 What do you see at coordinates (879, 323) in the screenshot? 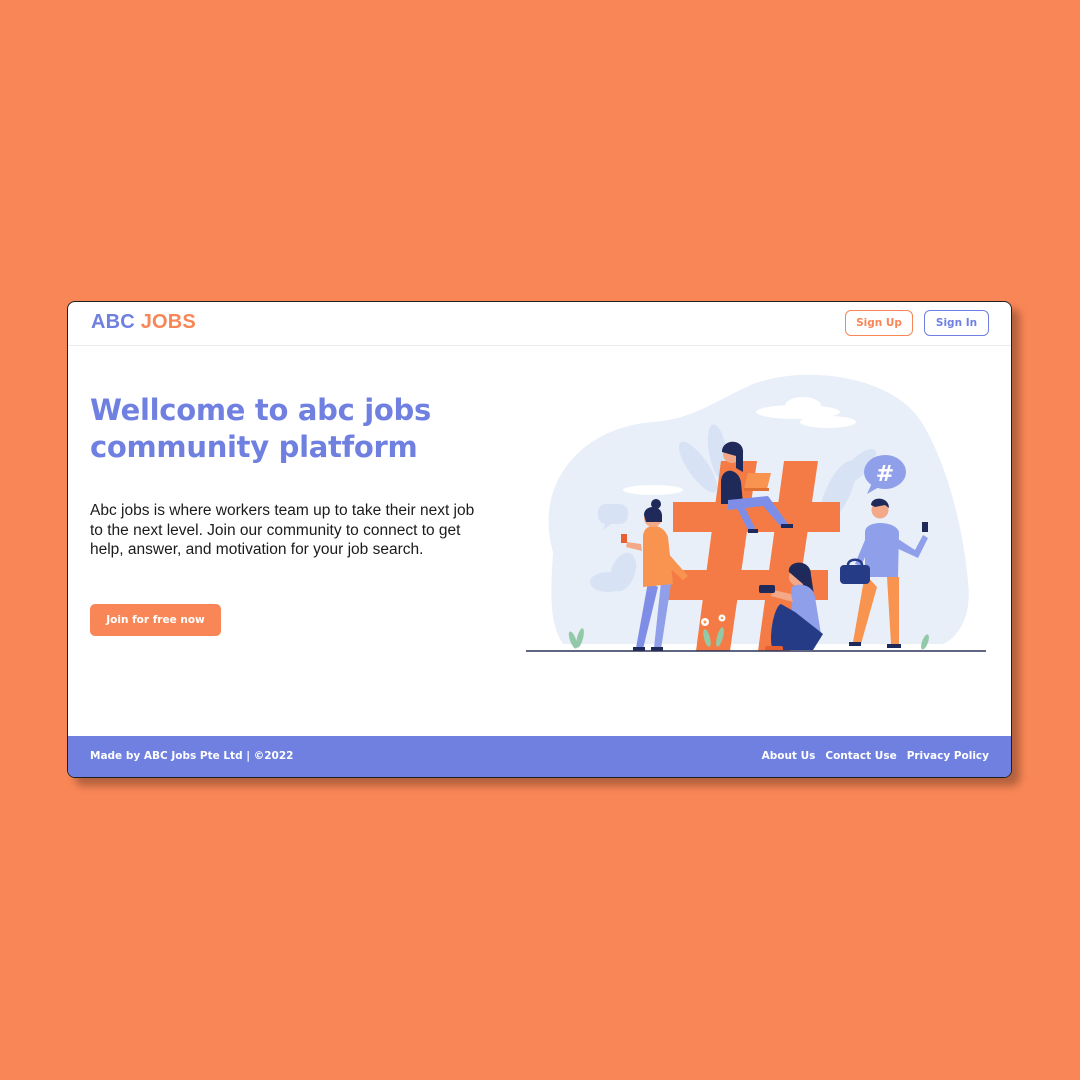
I see `sign-up-button: Sign Up` at bounding box center [879, 323].